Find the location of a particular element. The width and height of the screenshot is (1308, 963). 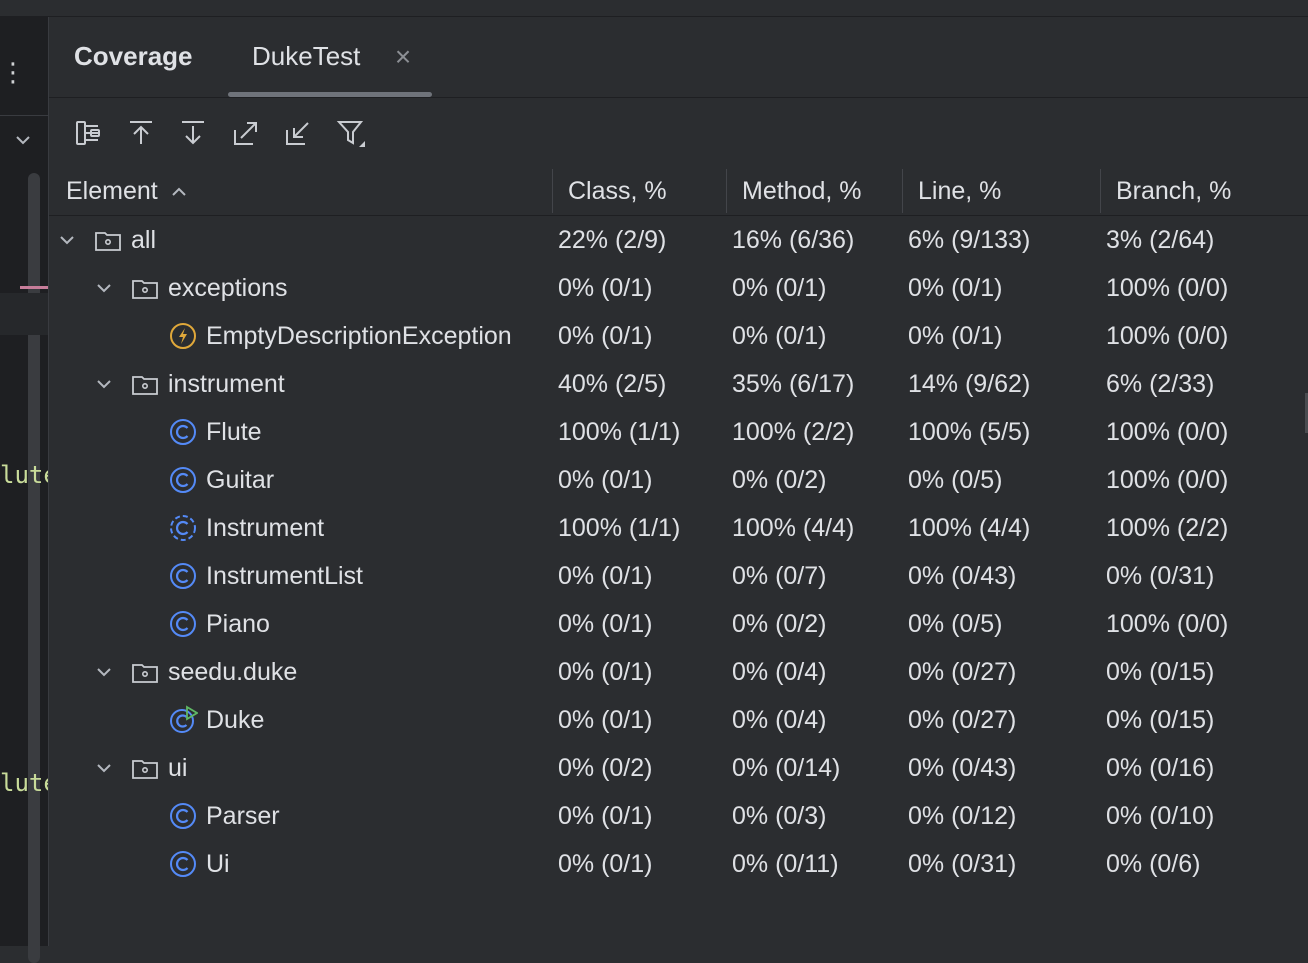

gutter-divider is located at coordinates (24, 115).